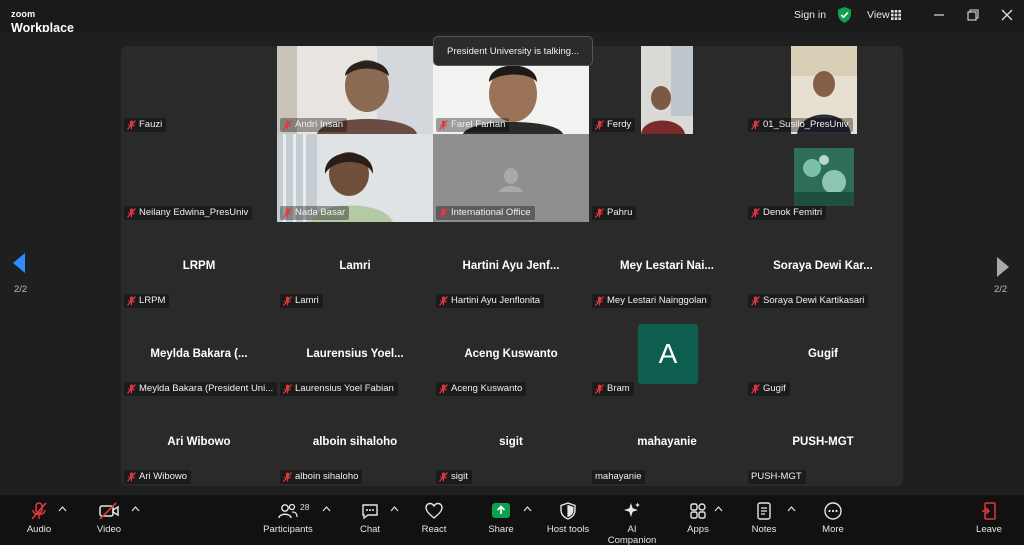  What do you see at coordinates (939, 15) in the screenshot?
I see `minimize-icon` at bounding box center [939, 15].